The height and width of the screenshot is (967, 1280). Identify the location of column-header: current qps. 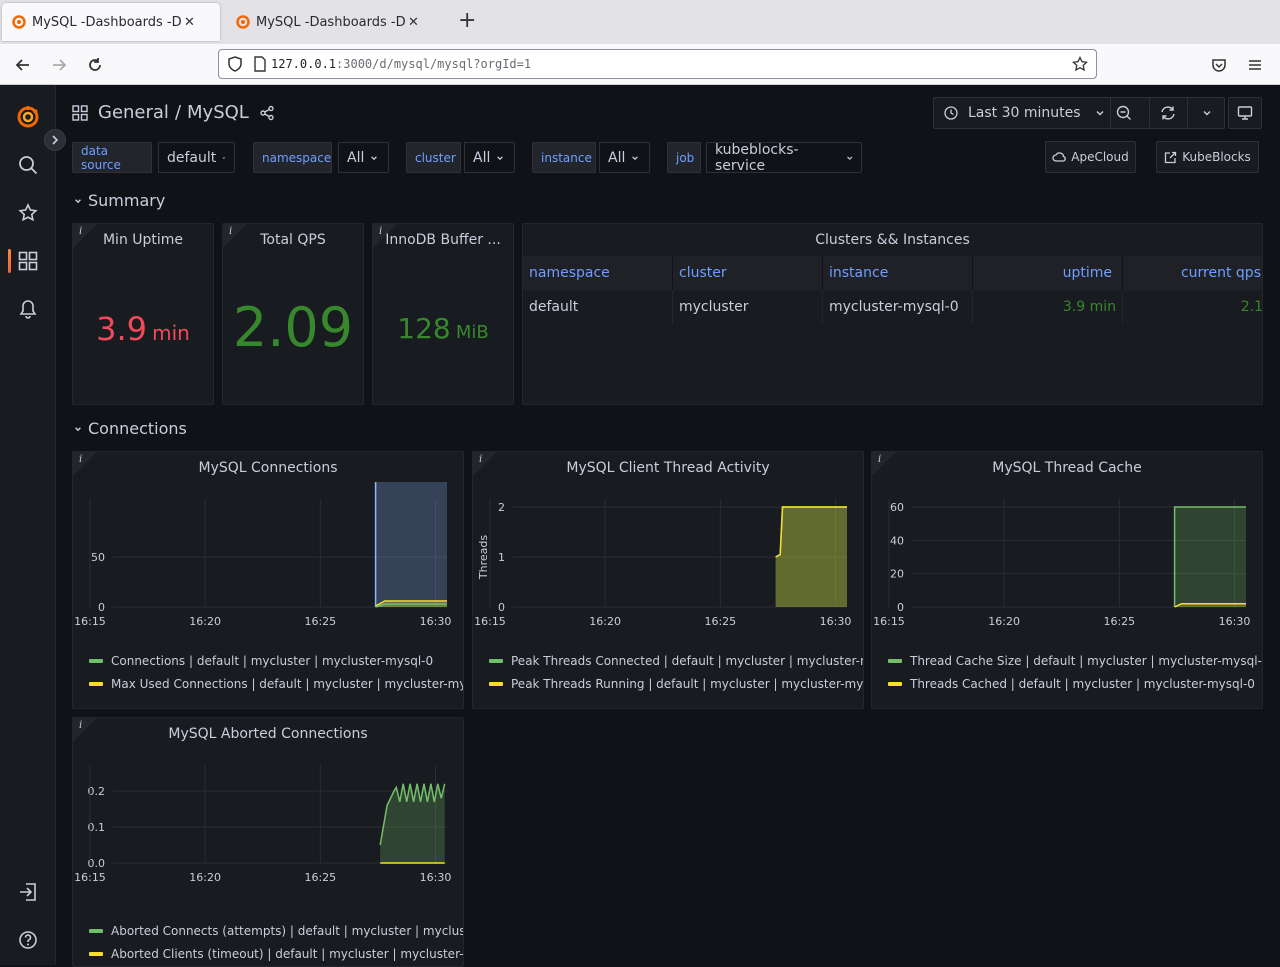
(1192, 273).